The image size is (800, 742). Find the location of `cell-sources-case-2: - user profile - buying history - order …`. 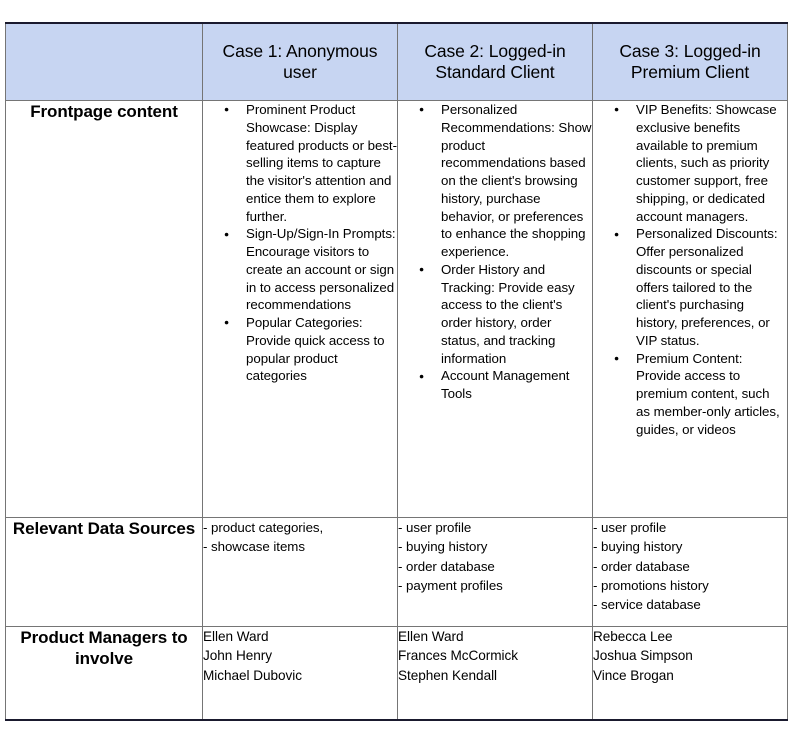

cell-sources-case-2: - user profile - buying history - order … is located at coordinates (495, 572).